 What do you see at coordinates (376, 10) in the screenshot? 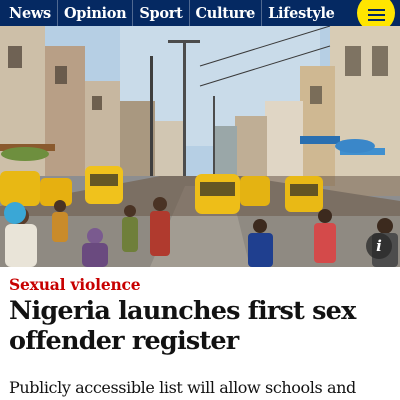
I see `hamburger-menu-icon` at bounding box center [376, 10].